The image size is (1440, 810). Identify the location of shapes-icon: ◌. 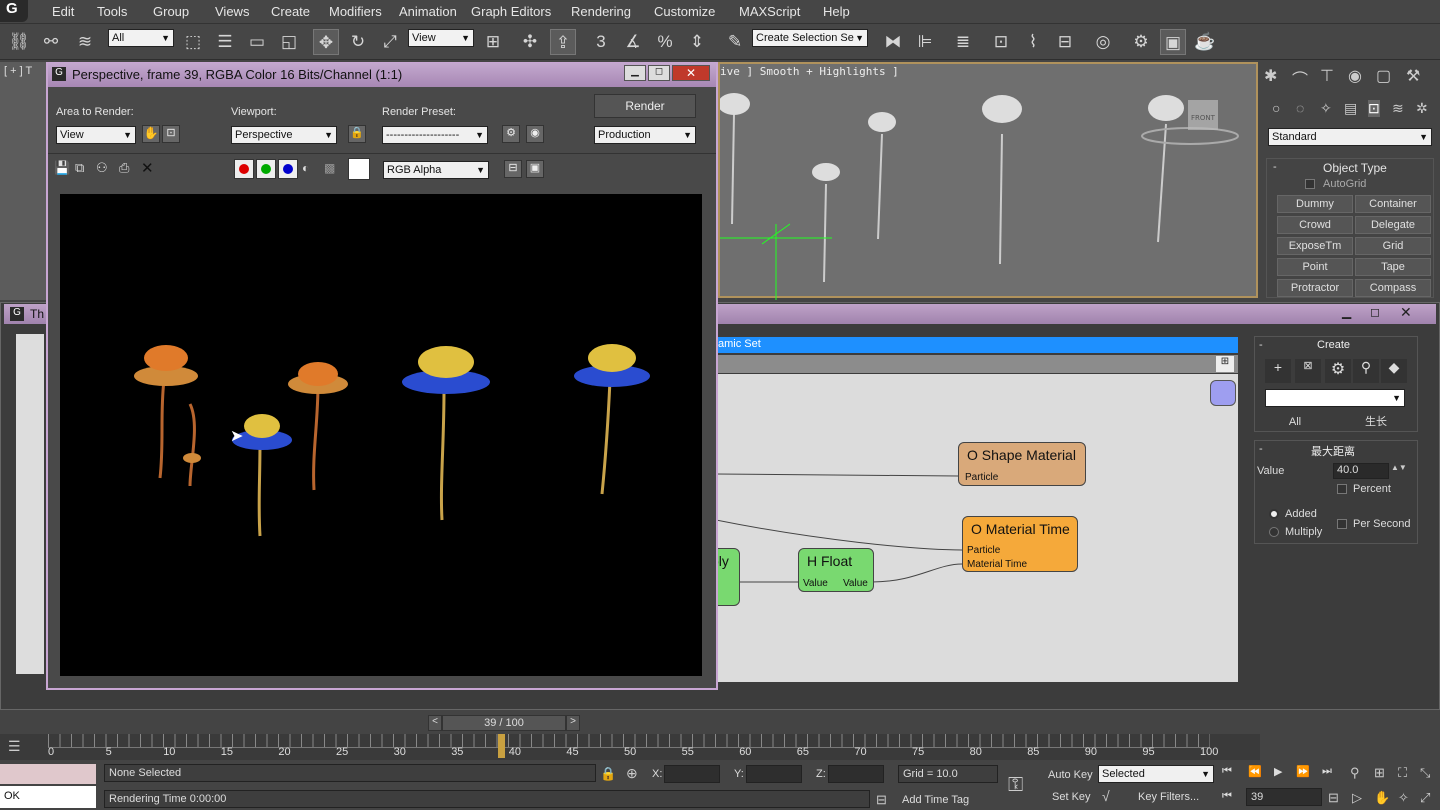
(1300, 108).